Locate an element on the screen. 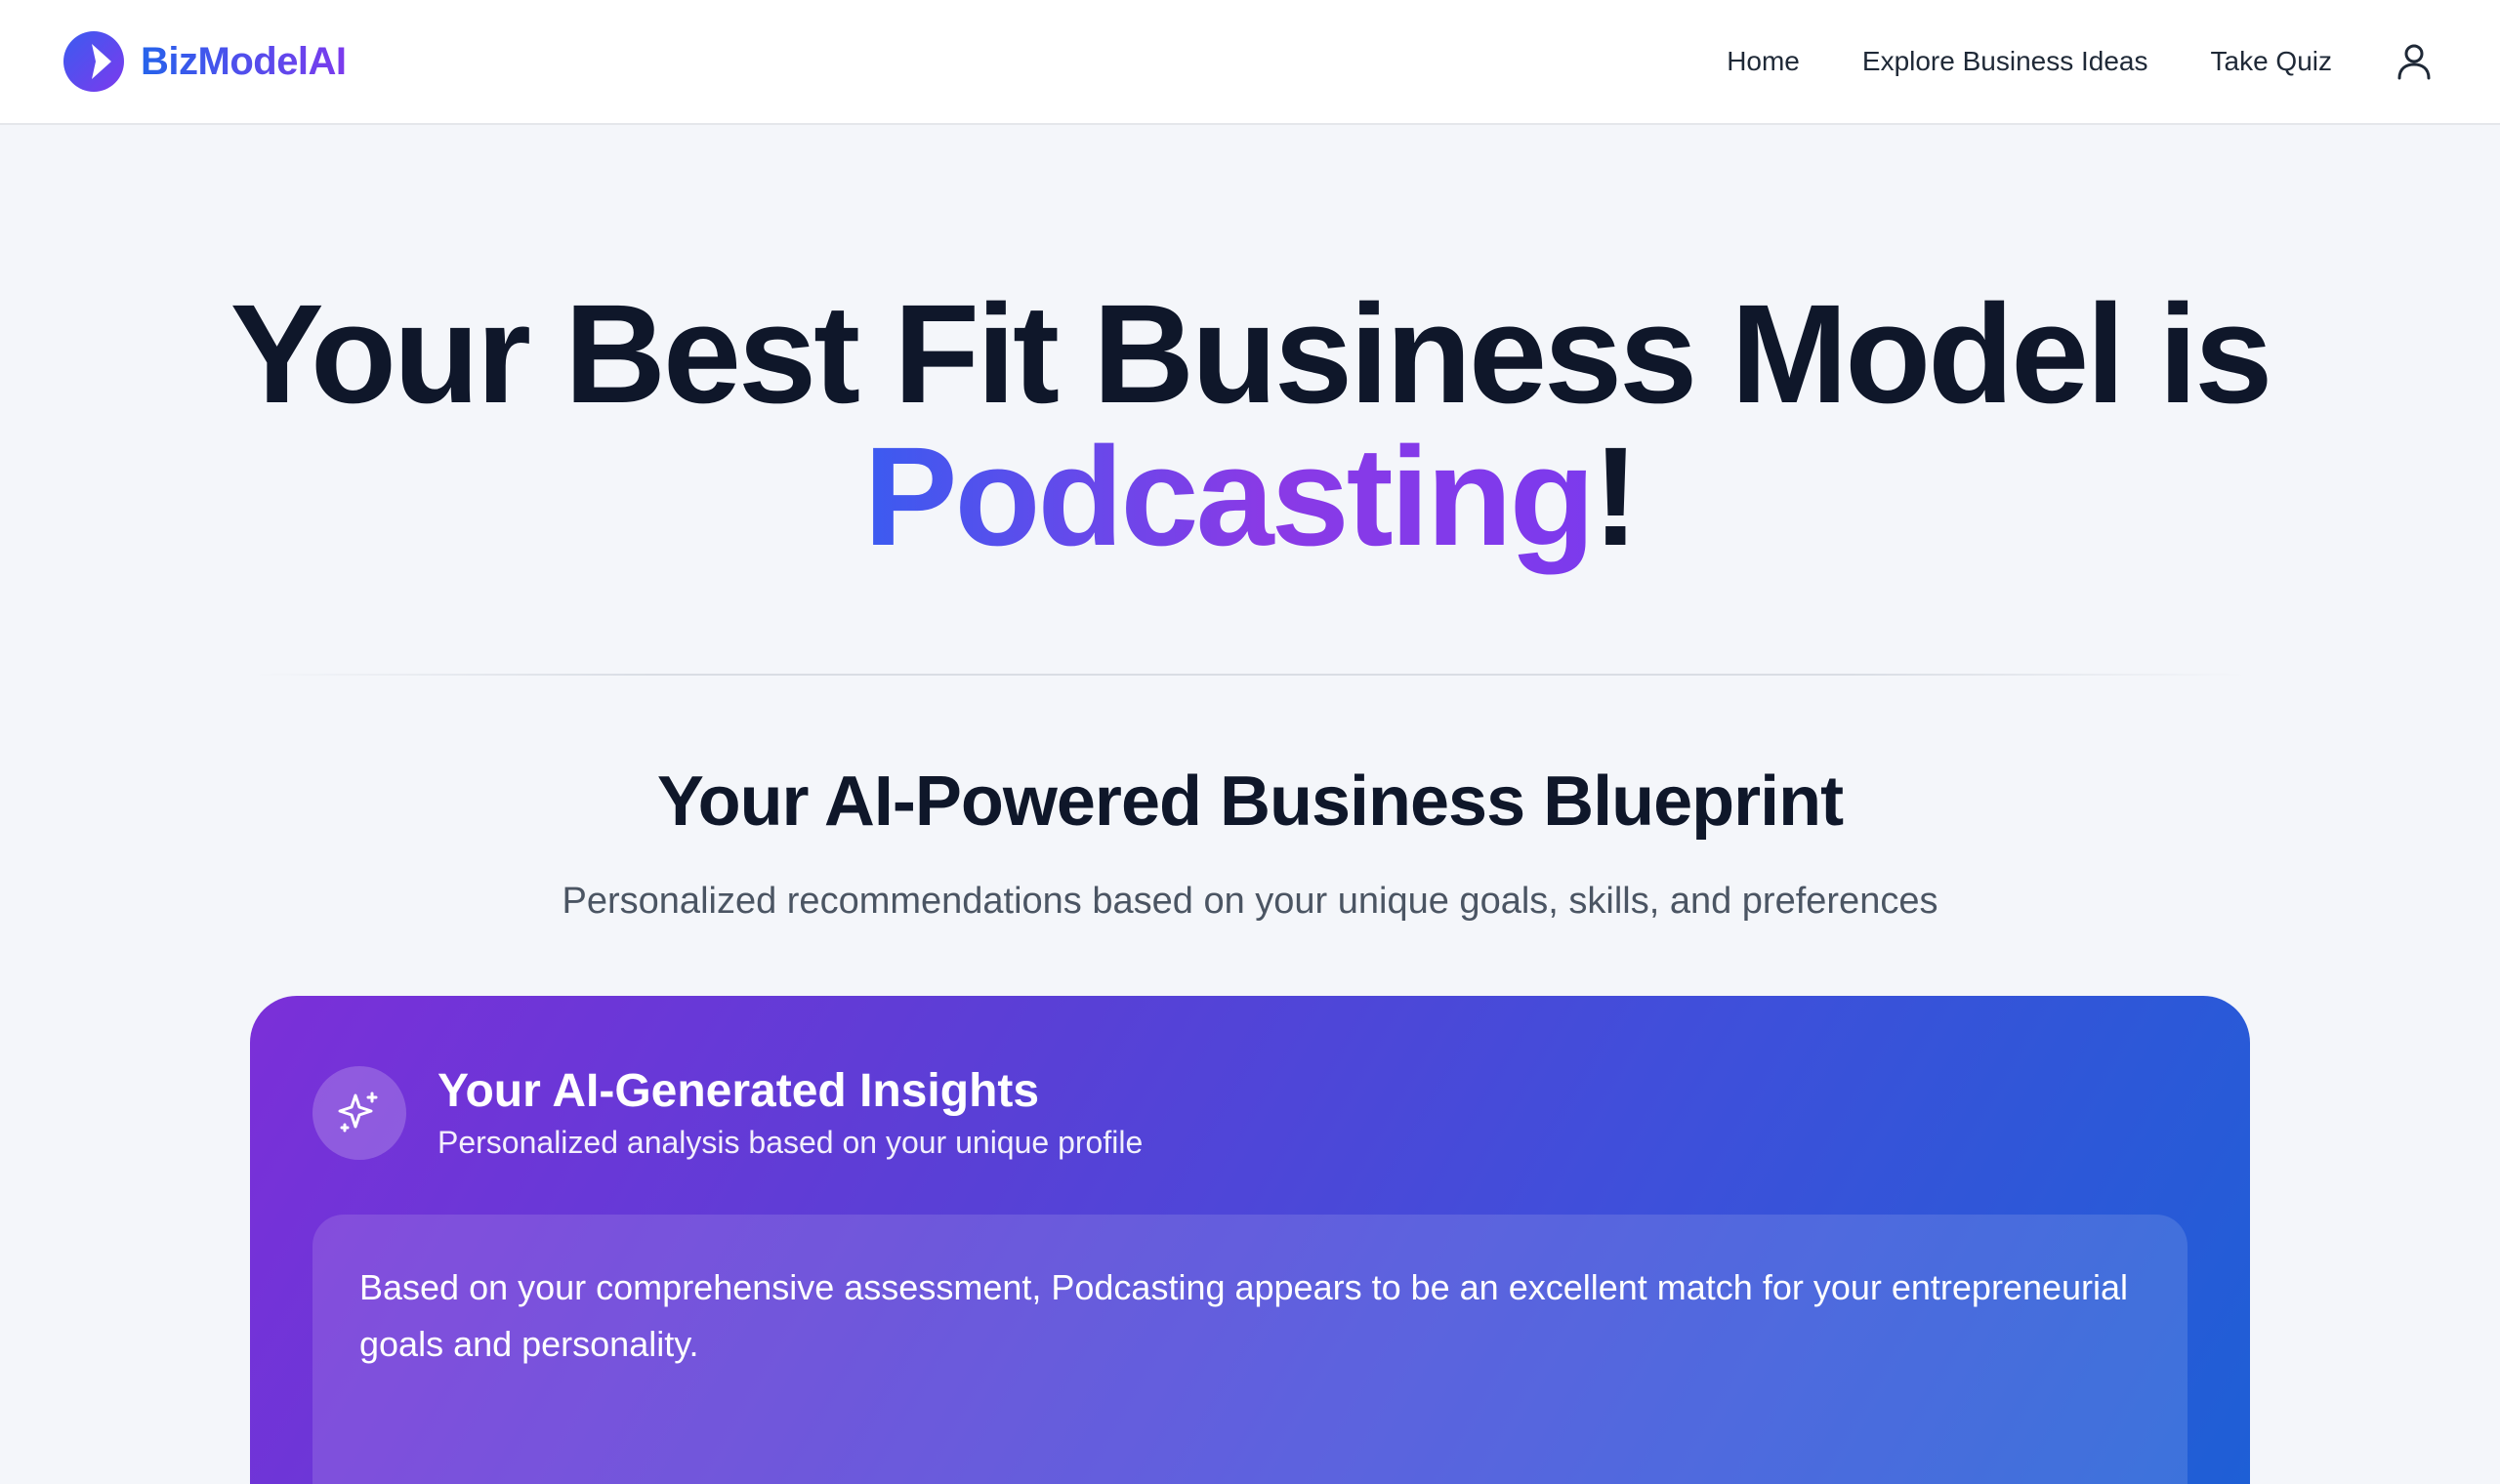 The height and width of the screenshot is (1484, 2500). hero-title-prefix: Your Best Fit Business Model is is located at coordinates (1251, 354).